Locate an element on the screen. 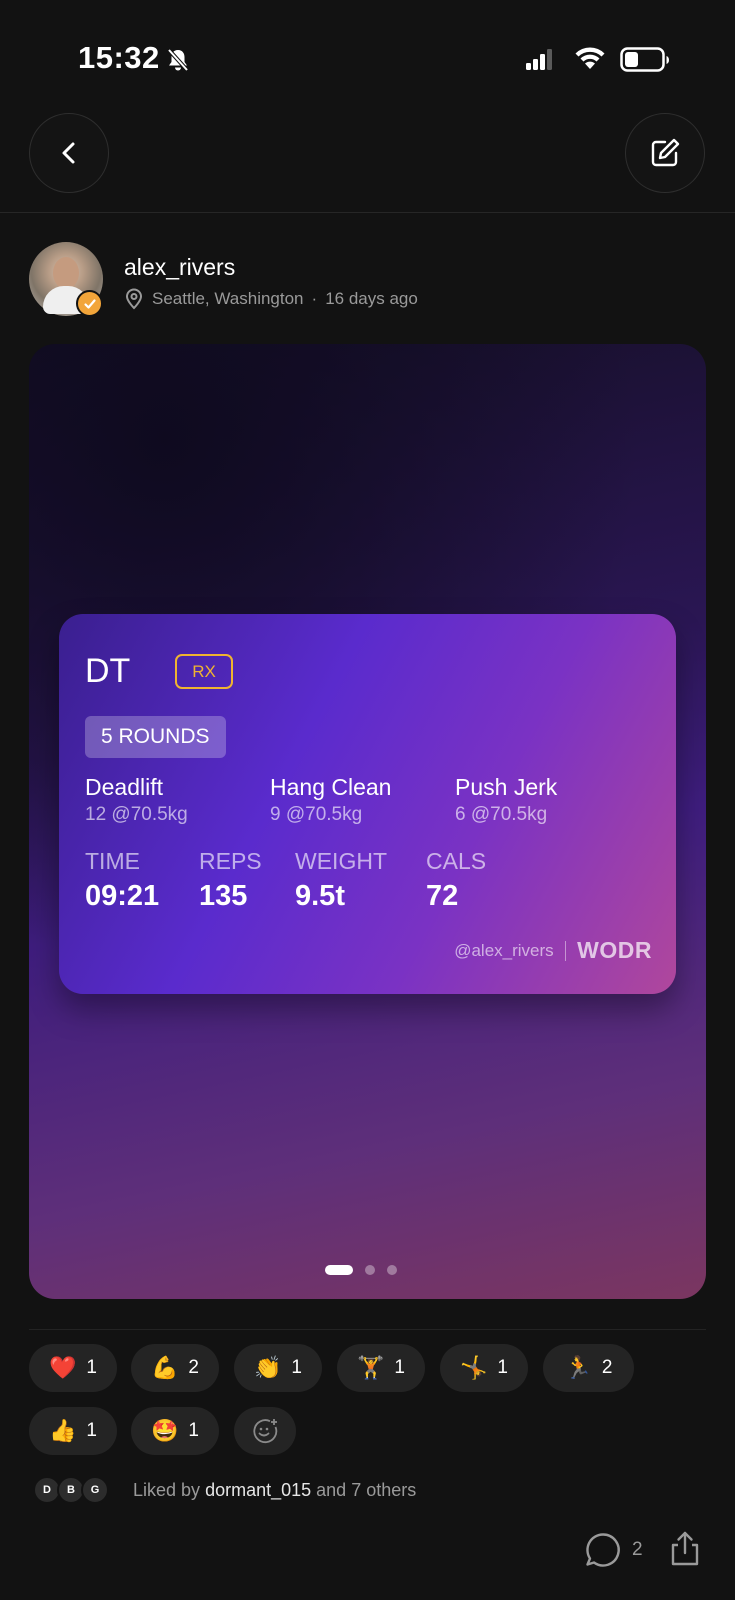 The width and height of the screenshot is (735, 1600). movement-detail: 12 @70.5kg is located at coordinates (136, 814).